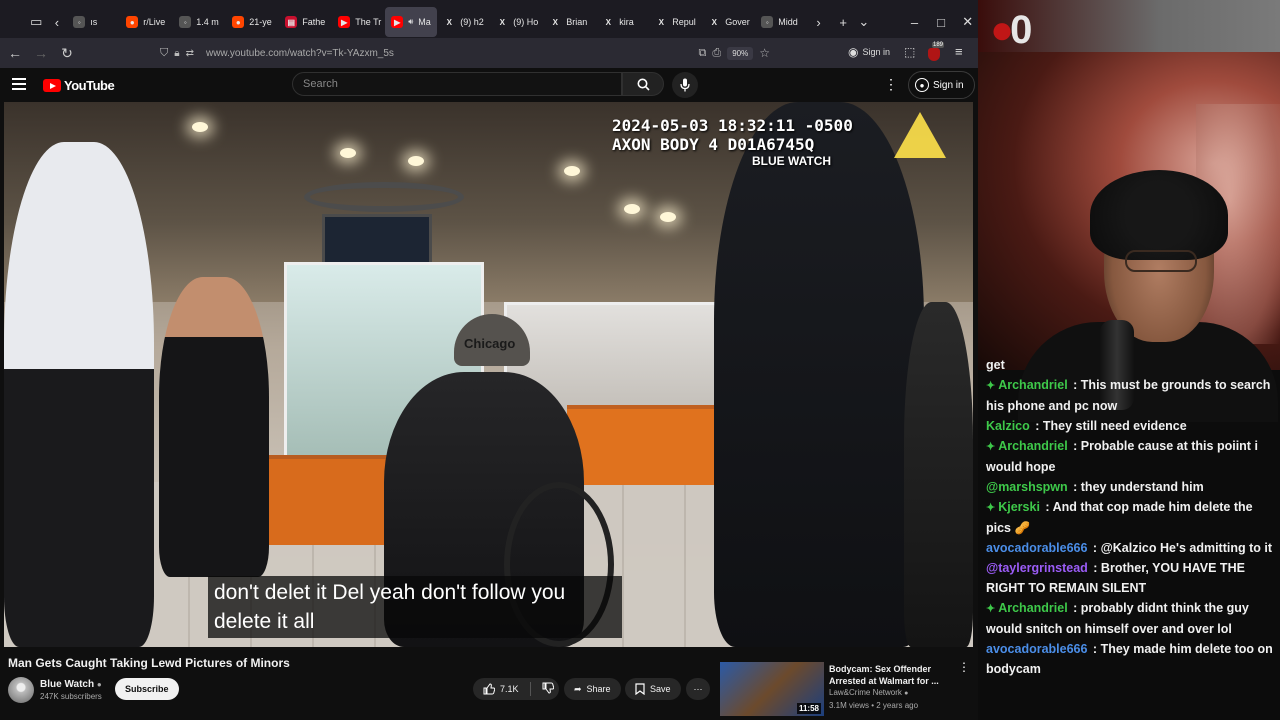 The image size is (1280, 720). What do you see at coordinates (509, 689) in the screenshot?
I see `like-count: 7.1K` at bounding box center [509, 689].